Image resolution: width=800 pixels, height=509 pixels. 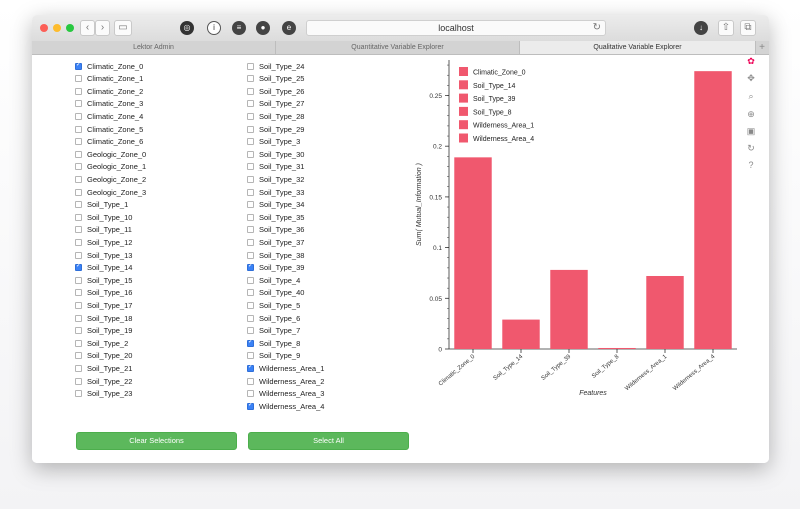 I want to click on feature-checkbox-item: Soil_Type_9, so click(x=273, y=356).